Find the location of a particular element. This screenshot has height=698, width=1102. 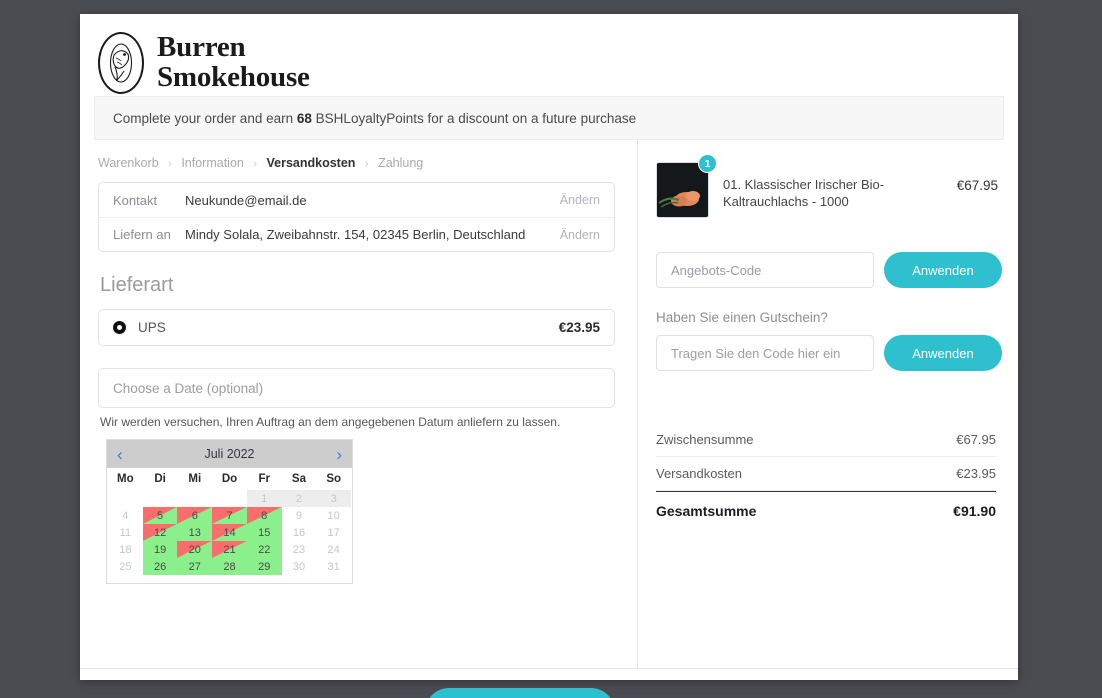

calendar-day-9: 9 is located at coordinates (299, 515).